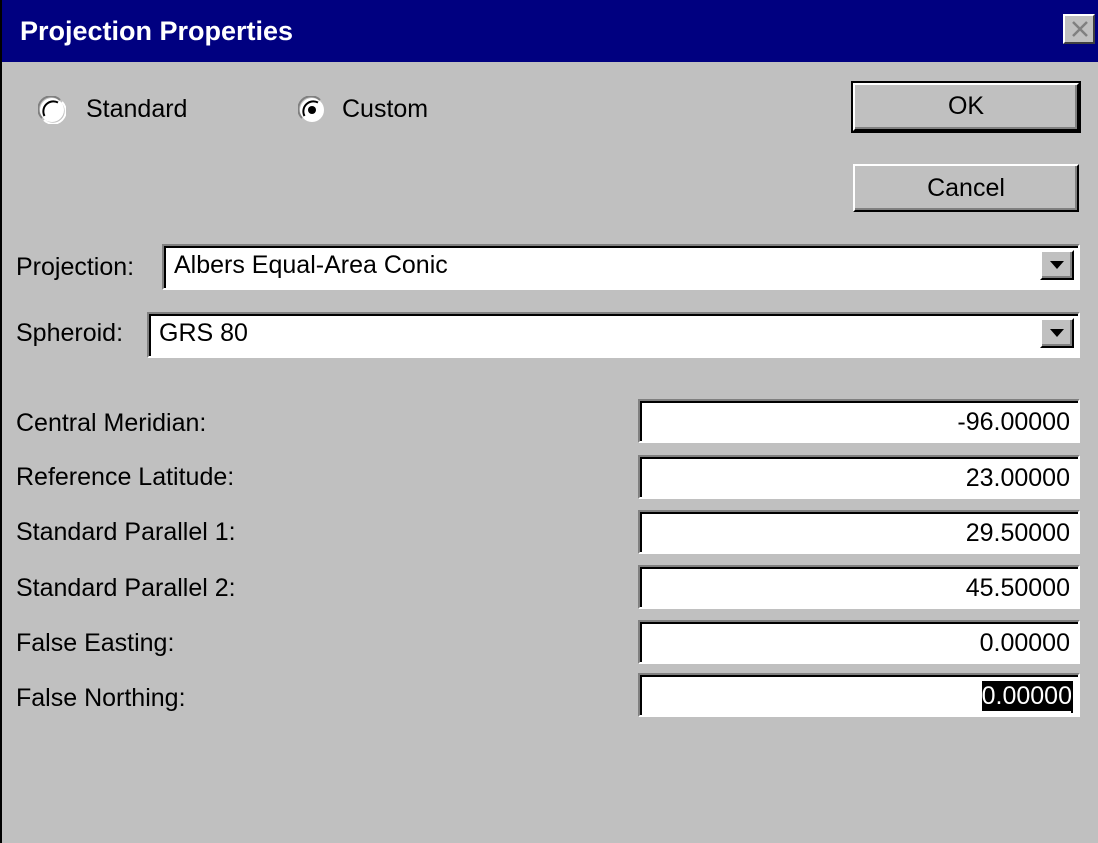 This screenshot has width=1098, height=843. What do you see at coordinates (125, 477) in the screenshot?
I see `reference-latitude-label: Reference Latitude:` at bounding box center [125, 477].